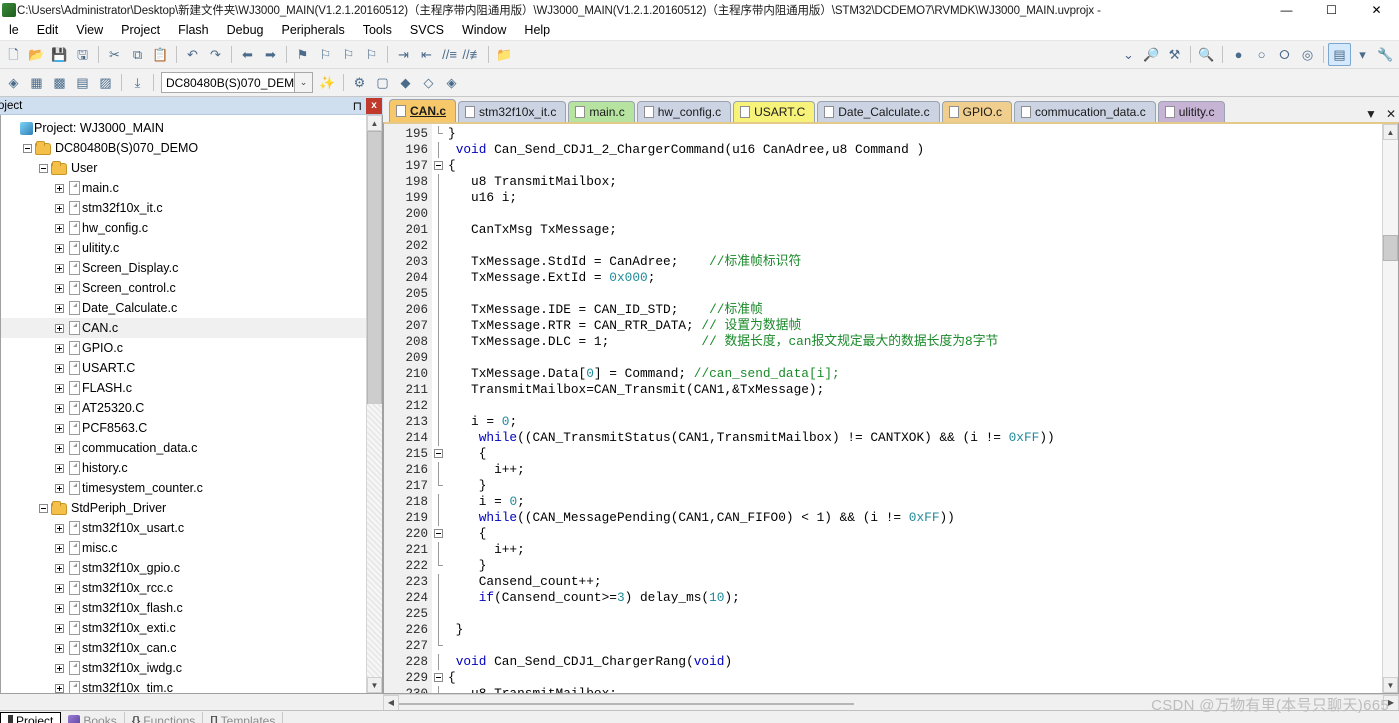 Image resolution: width=1399 pixels, height=723 pixels. Describe the element at coordinates (626, 703) in the screenshot. I see `hscroll-thumb` at that location.